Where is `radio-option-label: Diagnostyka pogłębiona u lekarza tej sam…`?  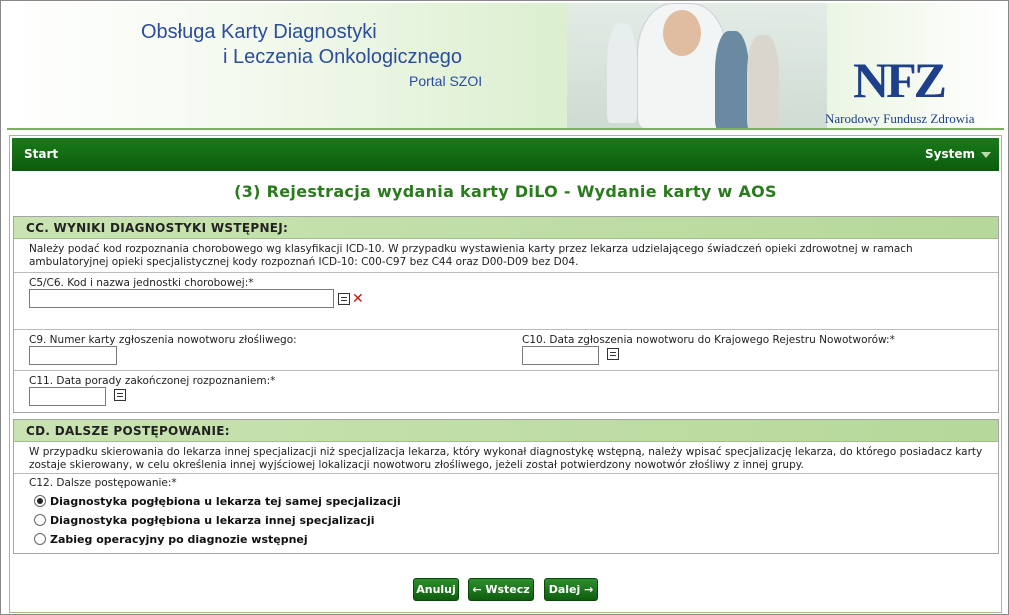 radio-option-label: Diagnostyka pogłębiona u lekarza tej sam… is located at coordinates (225, 501).